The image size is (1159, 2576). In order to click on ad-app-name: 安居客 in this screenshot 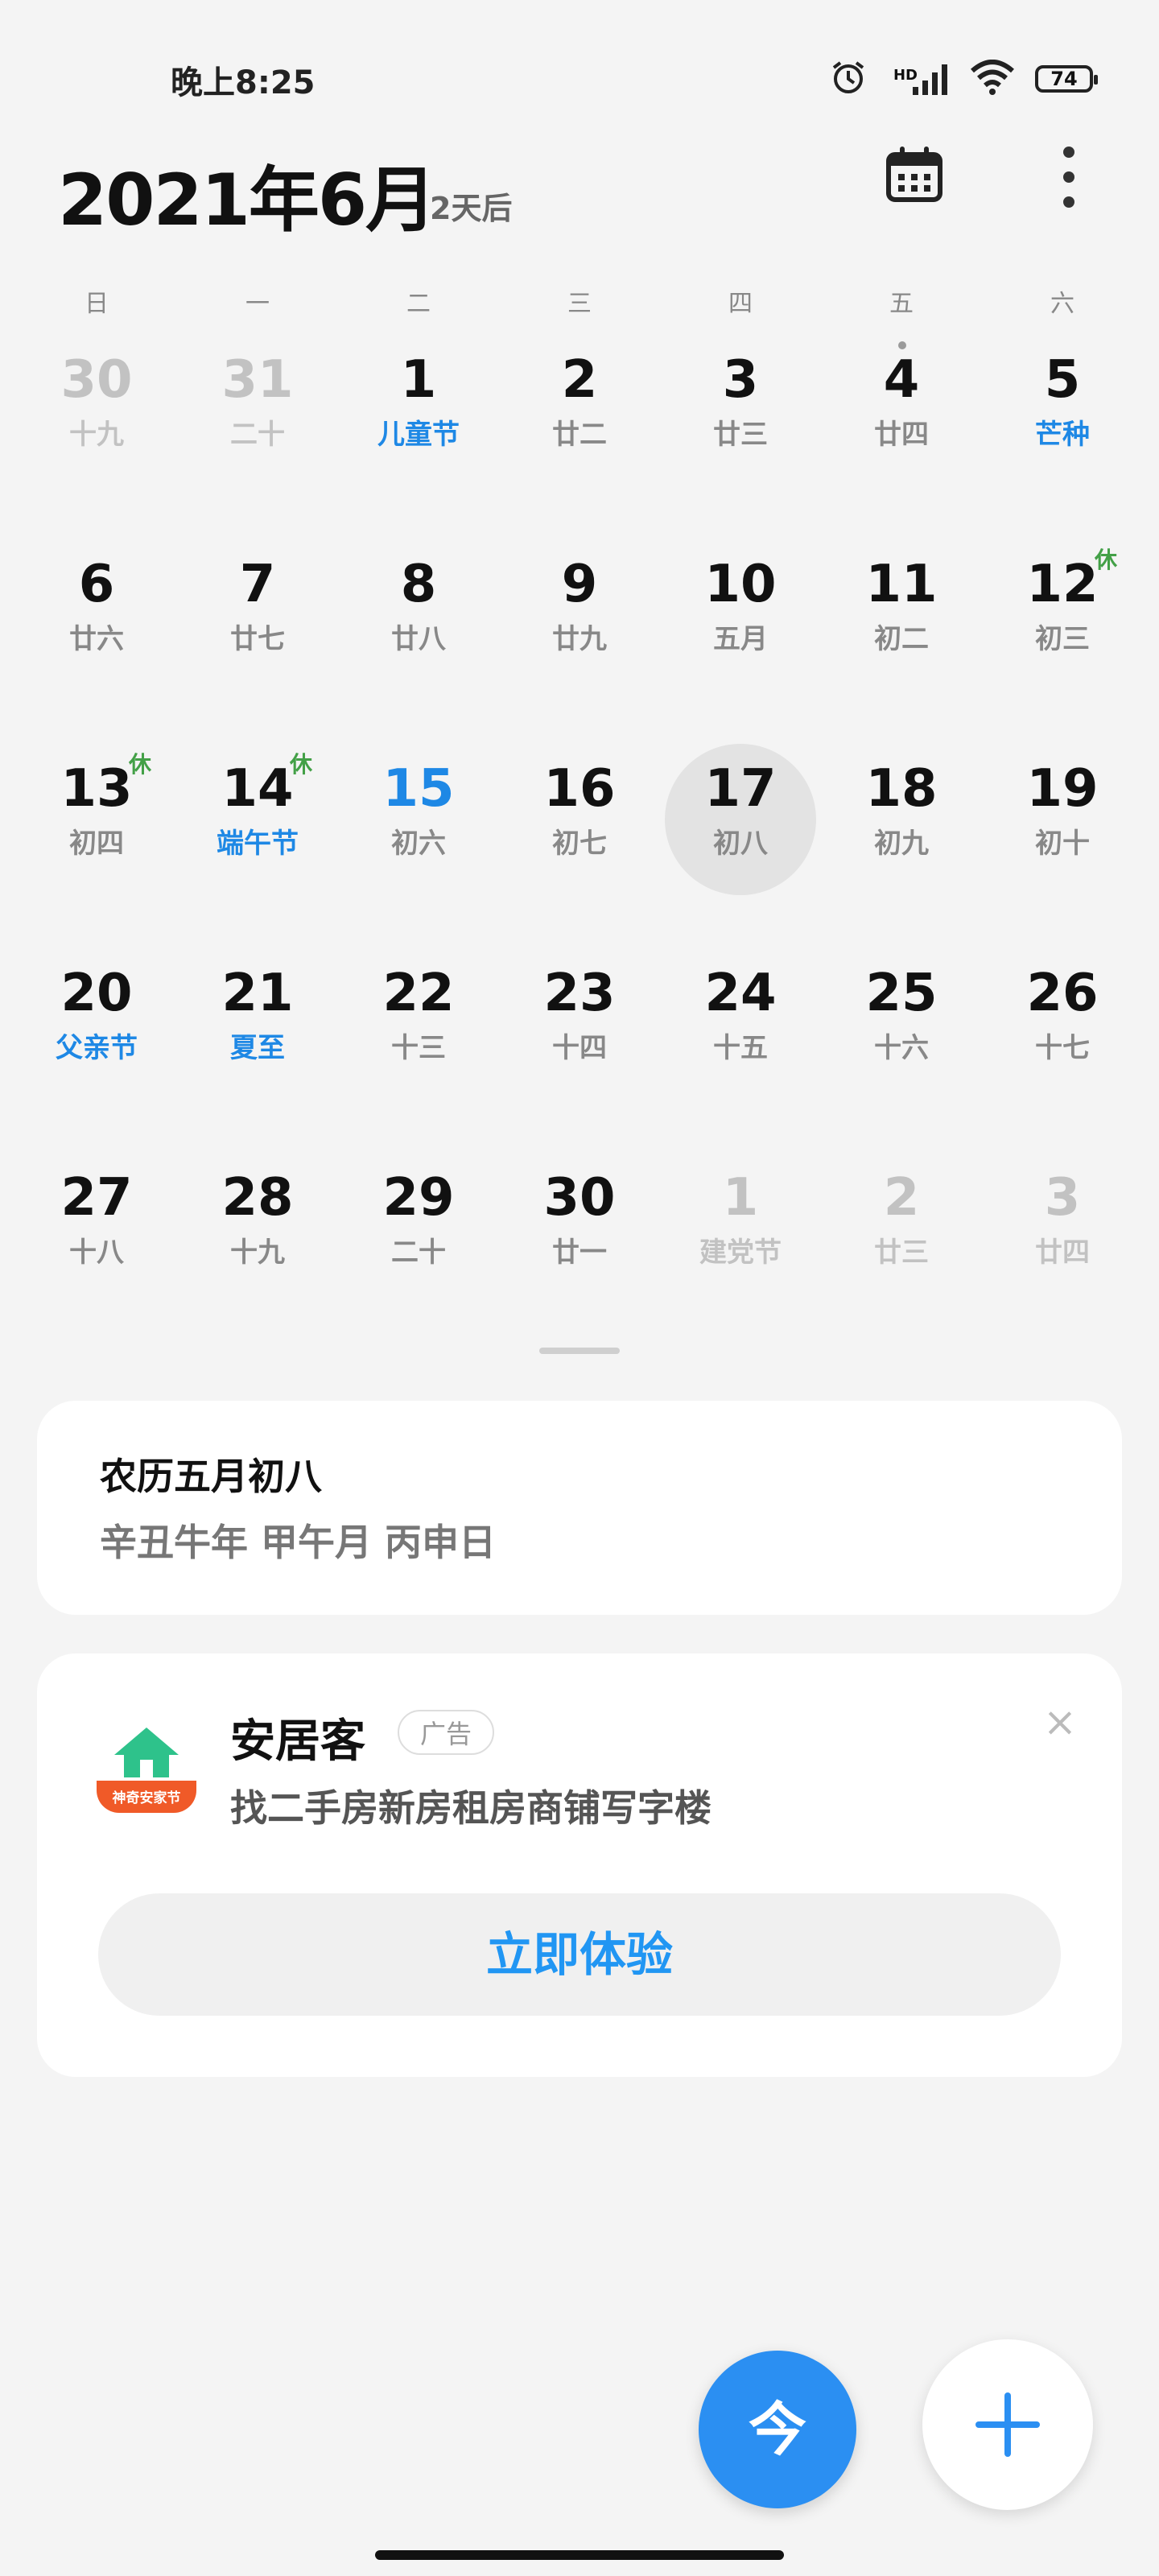, I will do `click(297, 1741)`.